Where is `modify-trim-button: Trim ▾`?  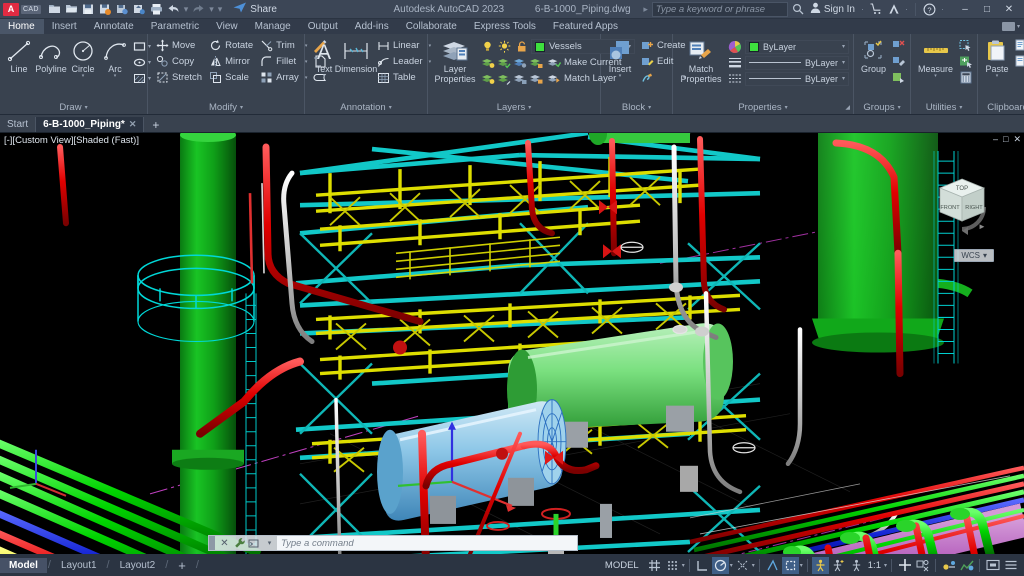
modify-trim-button: Trim ▾ is located at coordinates (283, 45).